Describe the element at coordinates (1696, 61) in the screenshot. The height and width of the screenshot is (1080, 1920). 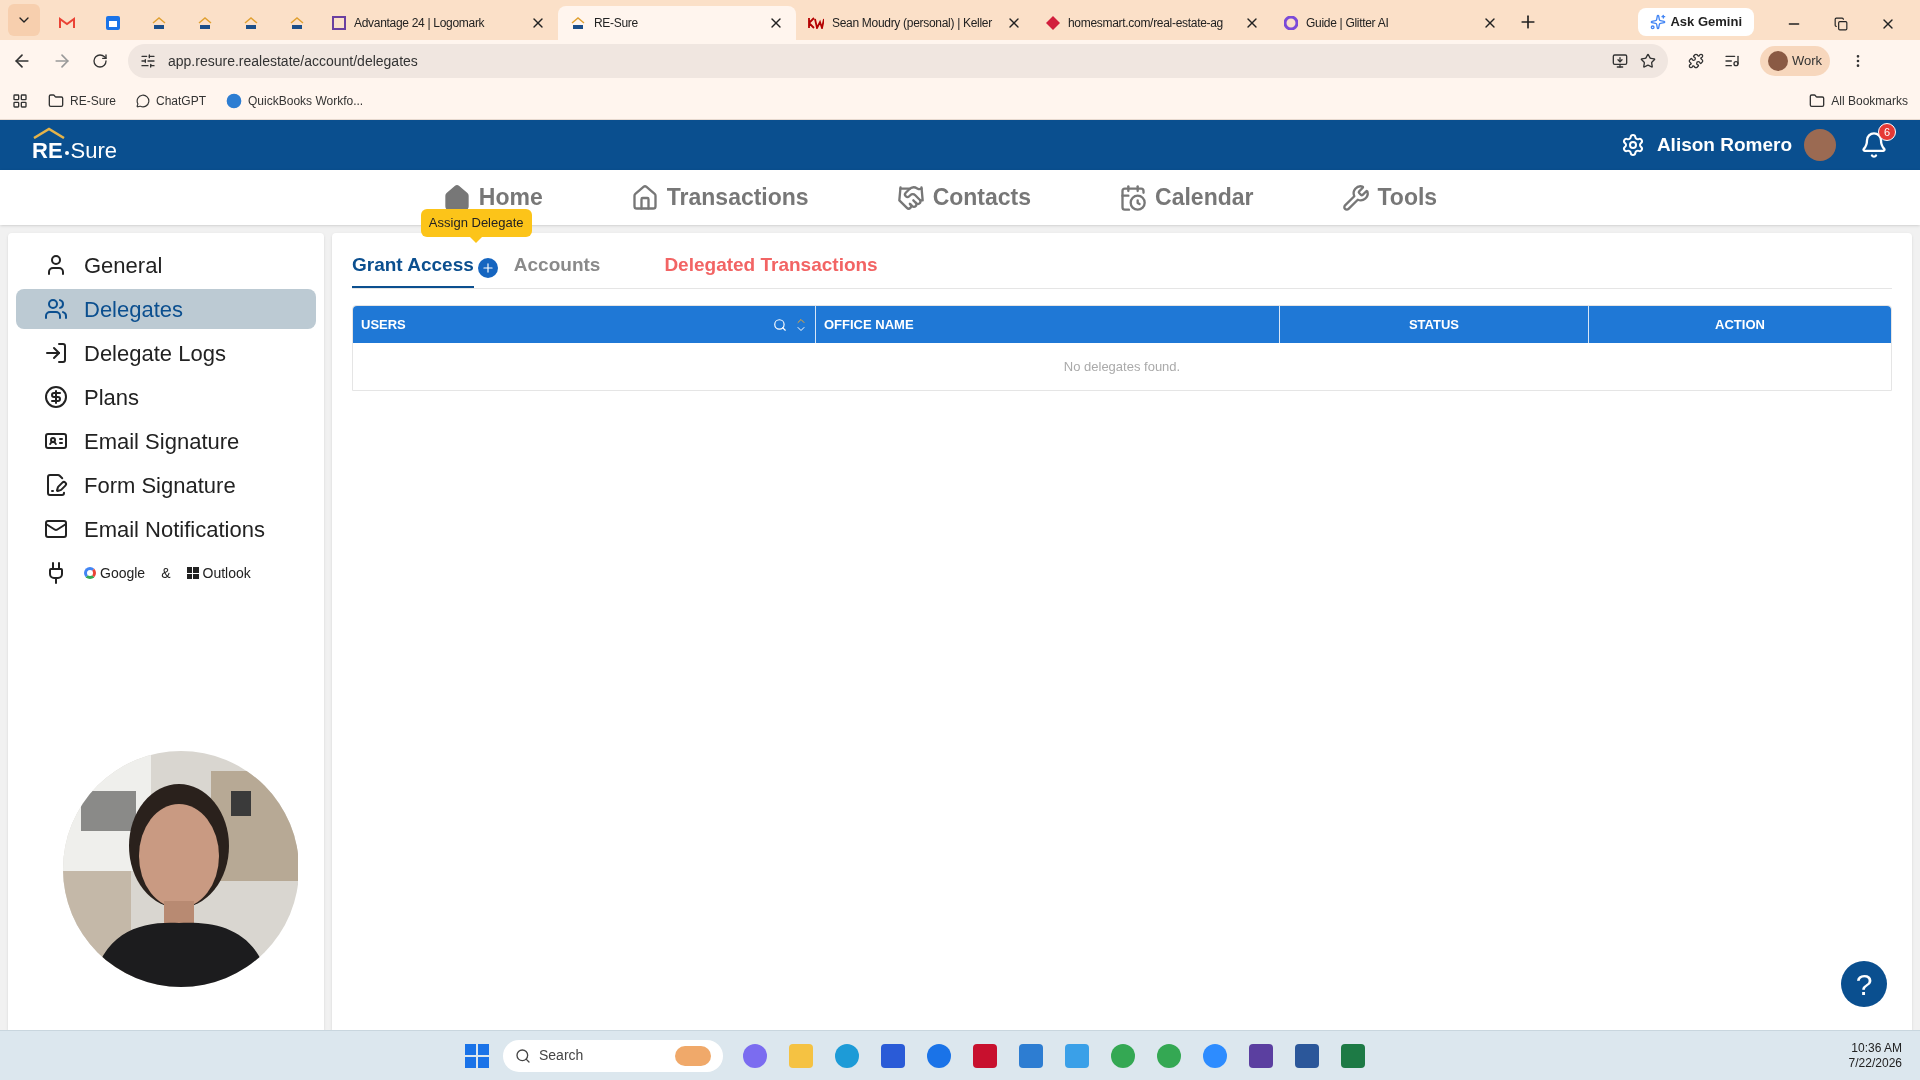
I see `extensions-icon` at that location.